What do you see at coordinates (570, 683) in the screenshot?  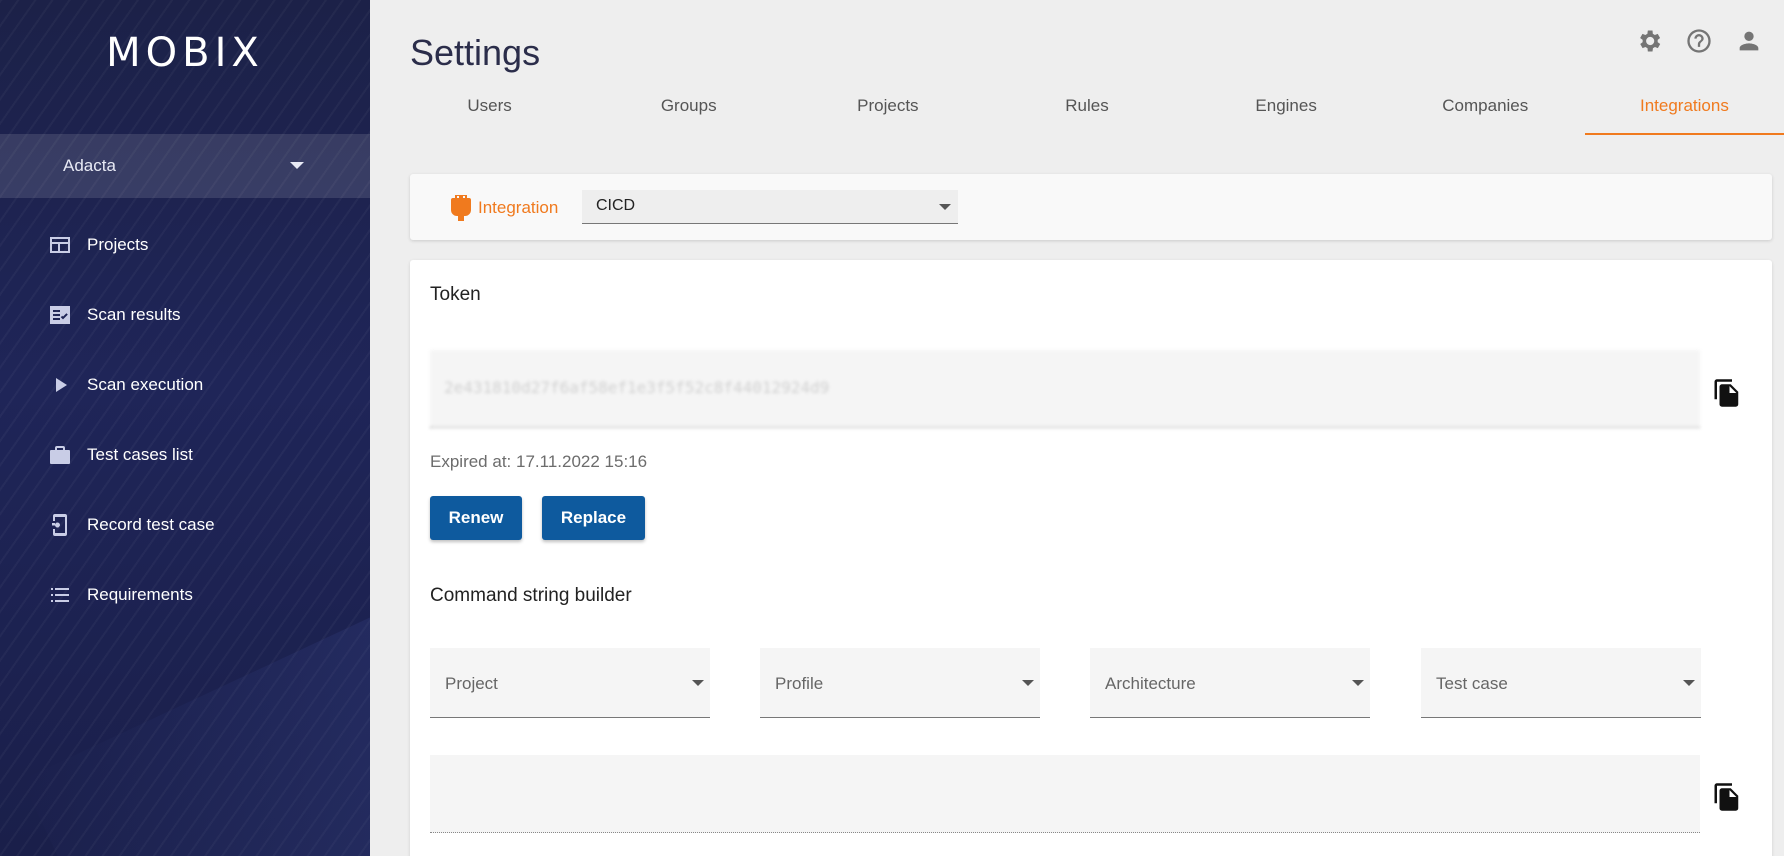 I see `project-dropdown: Project` at bounding box center [570, 683].